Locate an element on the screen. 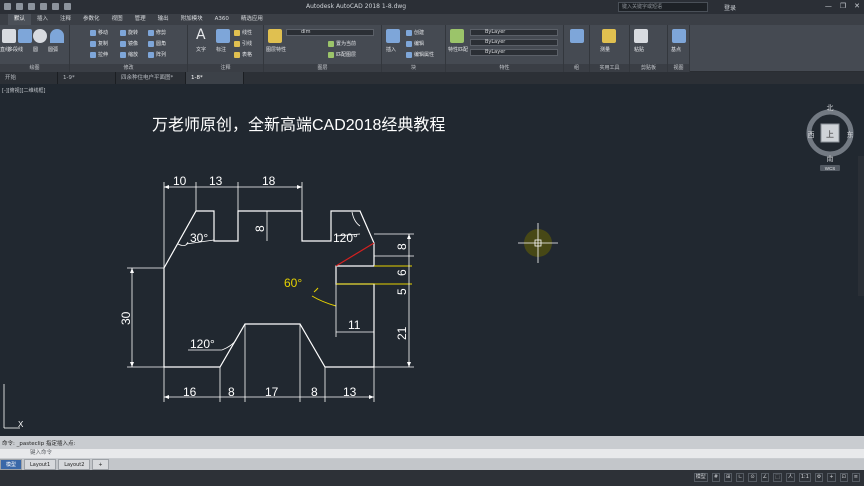  compass-west: 西 is located at coordinates (811, 135).